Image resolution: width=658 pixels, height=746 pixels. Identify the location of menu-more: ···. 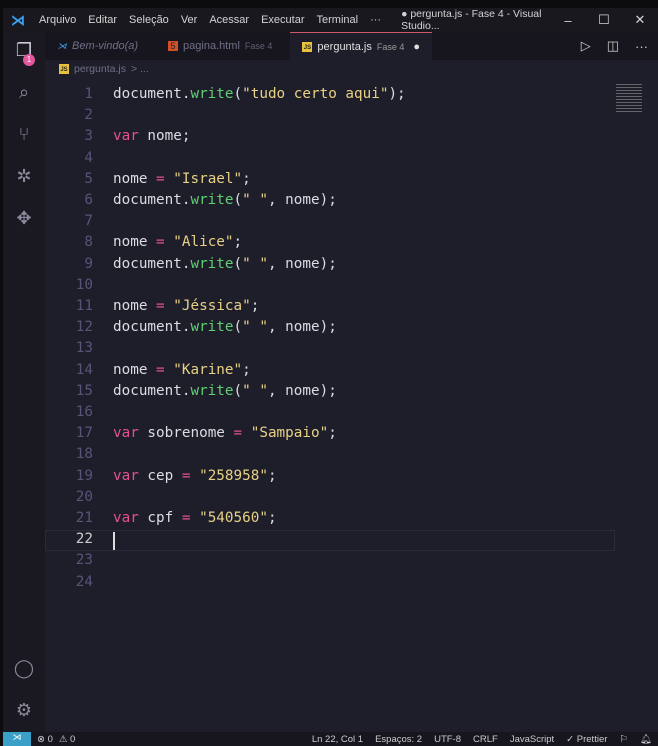
(375, 20).